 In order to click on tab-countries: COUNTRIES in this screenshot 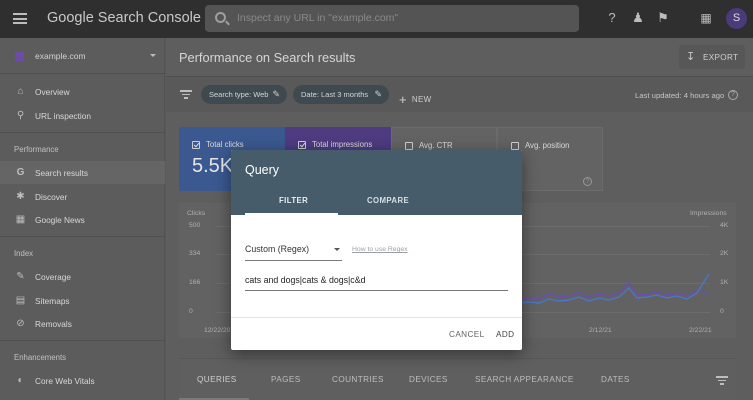, I will do `click(358, 379)`.